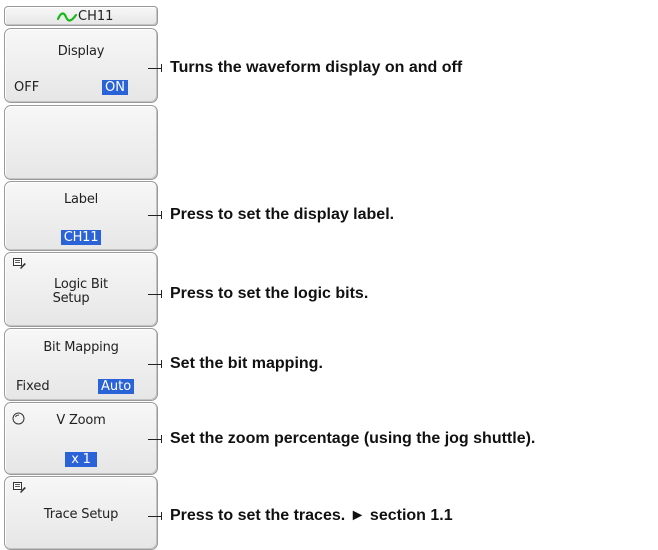  What do you see at coordinates (33, 386) in the screenshot?
I see `bit-mapping-option-fixed: Fixed` at bounding box center [33, 386].